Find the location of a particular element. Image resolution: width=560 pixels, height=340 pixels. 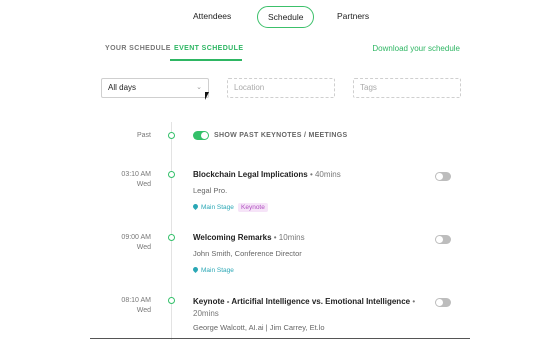

chevron-down-icon: ⌄ is located at coordinates (199, 87).